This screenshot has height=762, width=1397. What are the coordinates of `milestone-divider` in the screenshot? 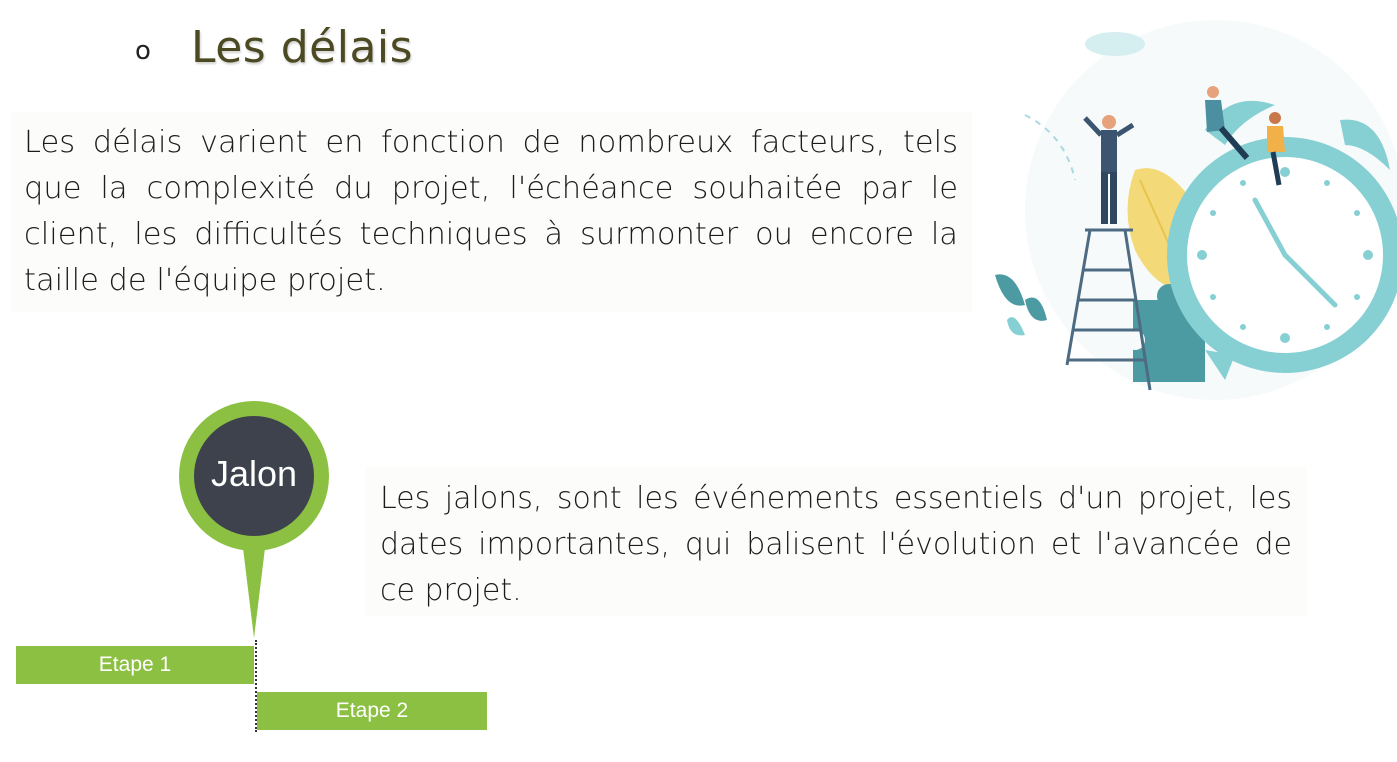 It's located at (256, 686).